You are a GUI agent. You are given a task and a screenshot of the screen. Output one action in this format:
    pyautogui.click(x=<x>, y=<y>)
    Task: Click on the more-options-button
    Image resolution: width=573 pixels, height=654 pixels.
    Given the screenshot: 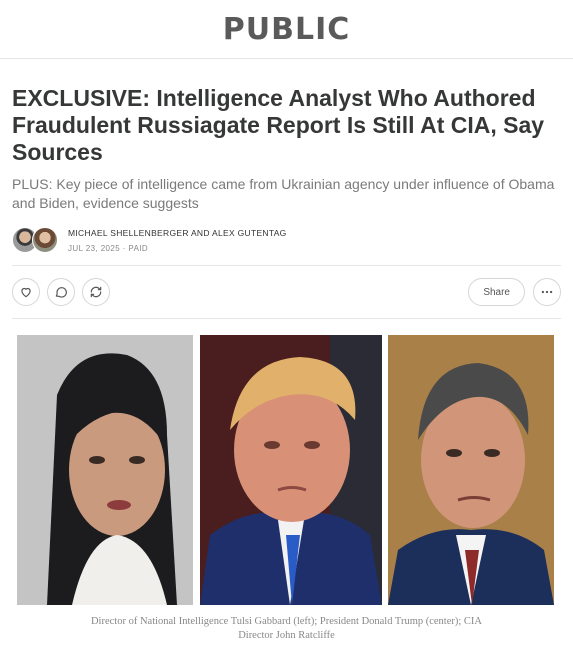 What is the action you would take?
    pyautogui.click(x=547, y=292)
    